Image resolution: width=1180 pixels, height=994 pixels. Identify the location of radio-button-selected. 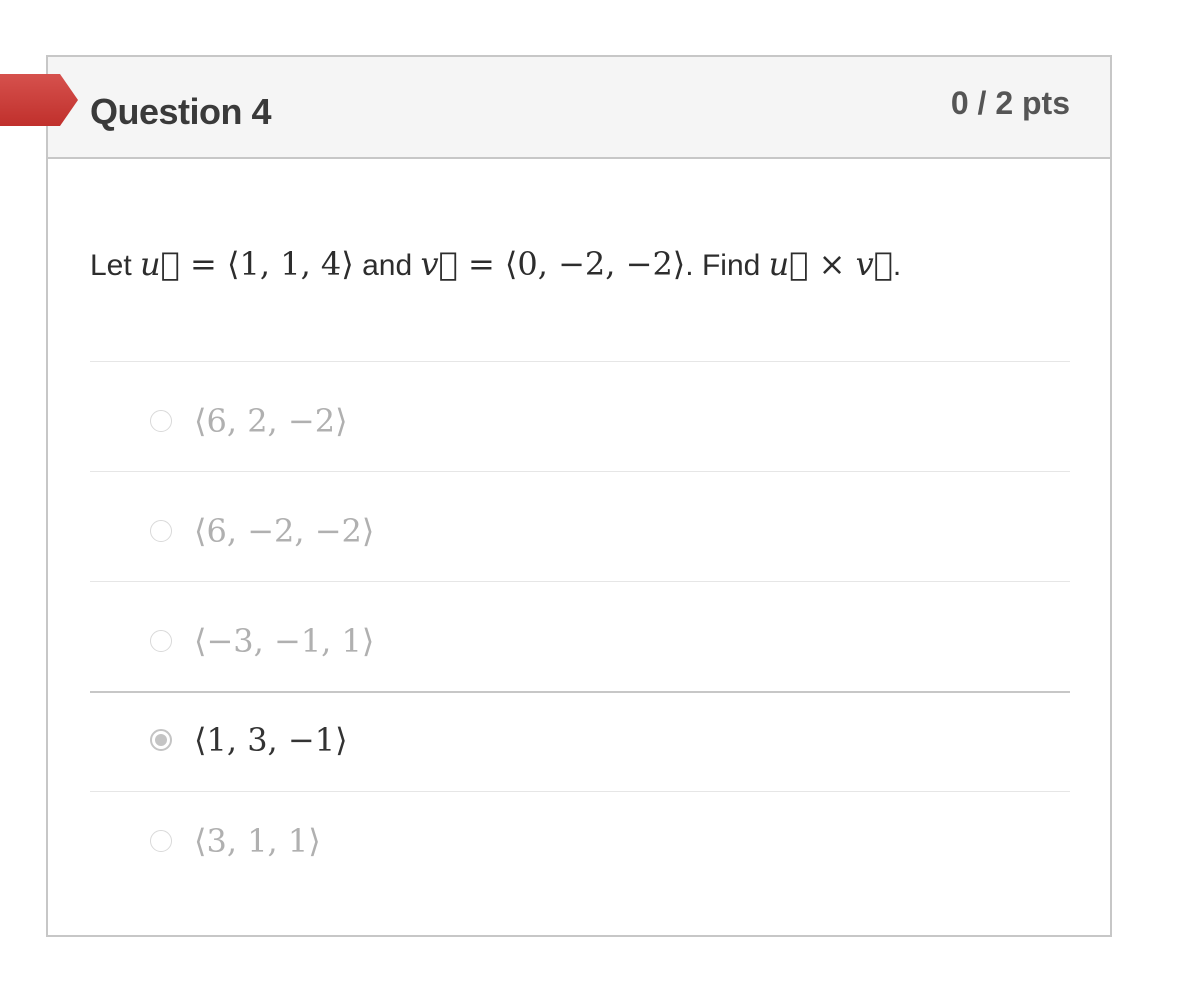
(161, 740).